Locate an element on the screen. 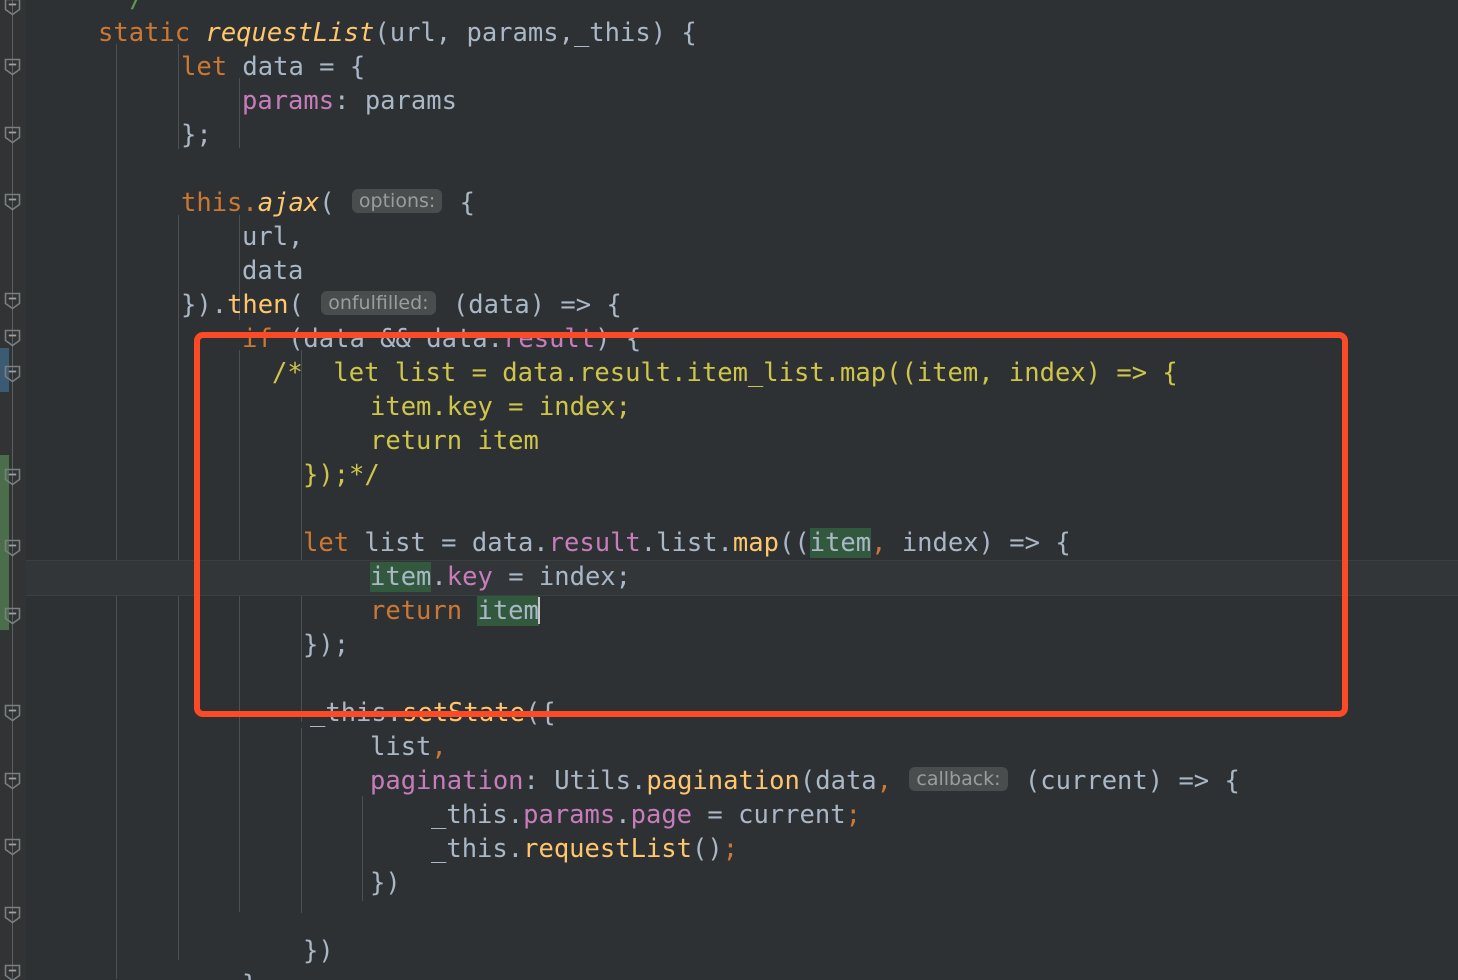 This screenshot has width=1458, height=980. code-line: data is located at coordinates (164, 271).